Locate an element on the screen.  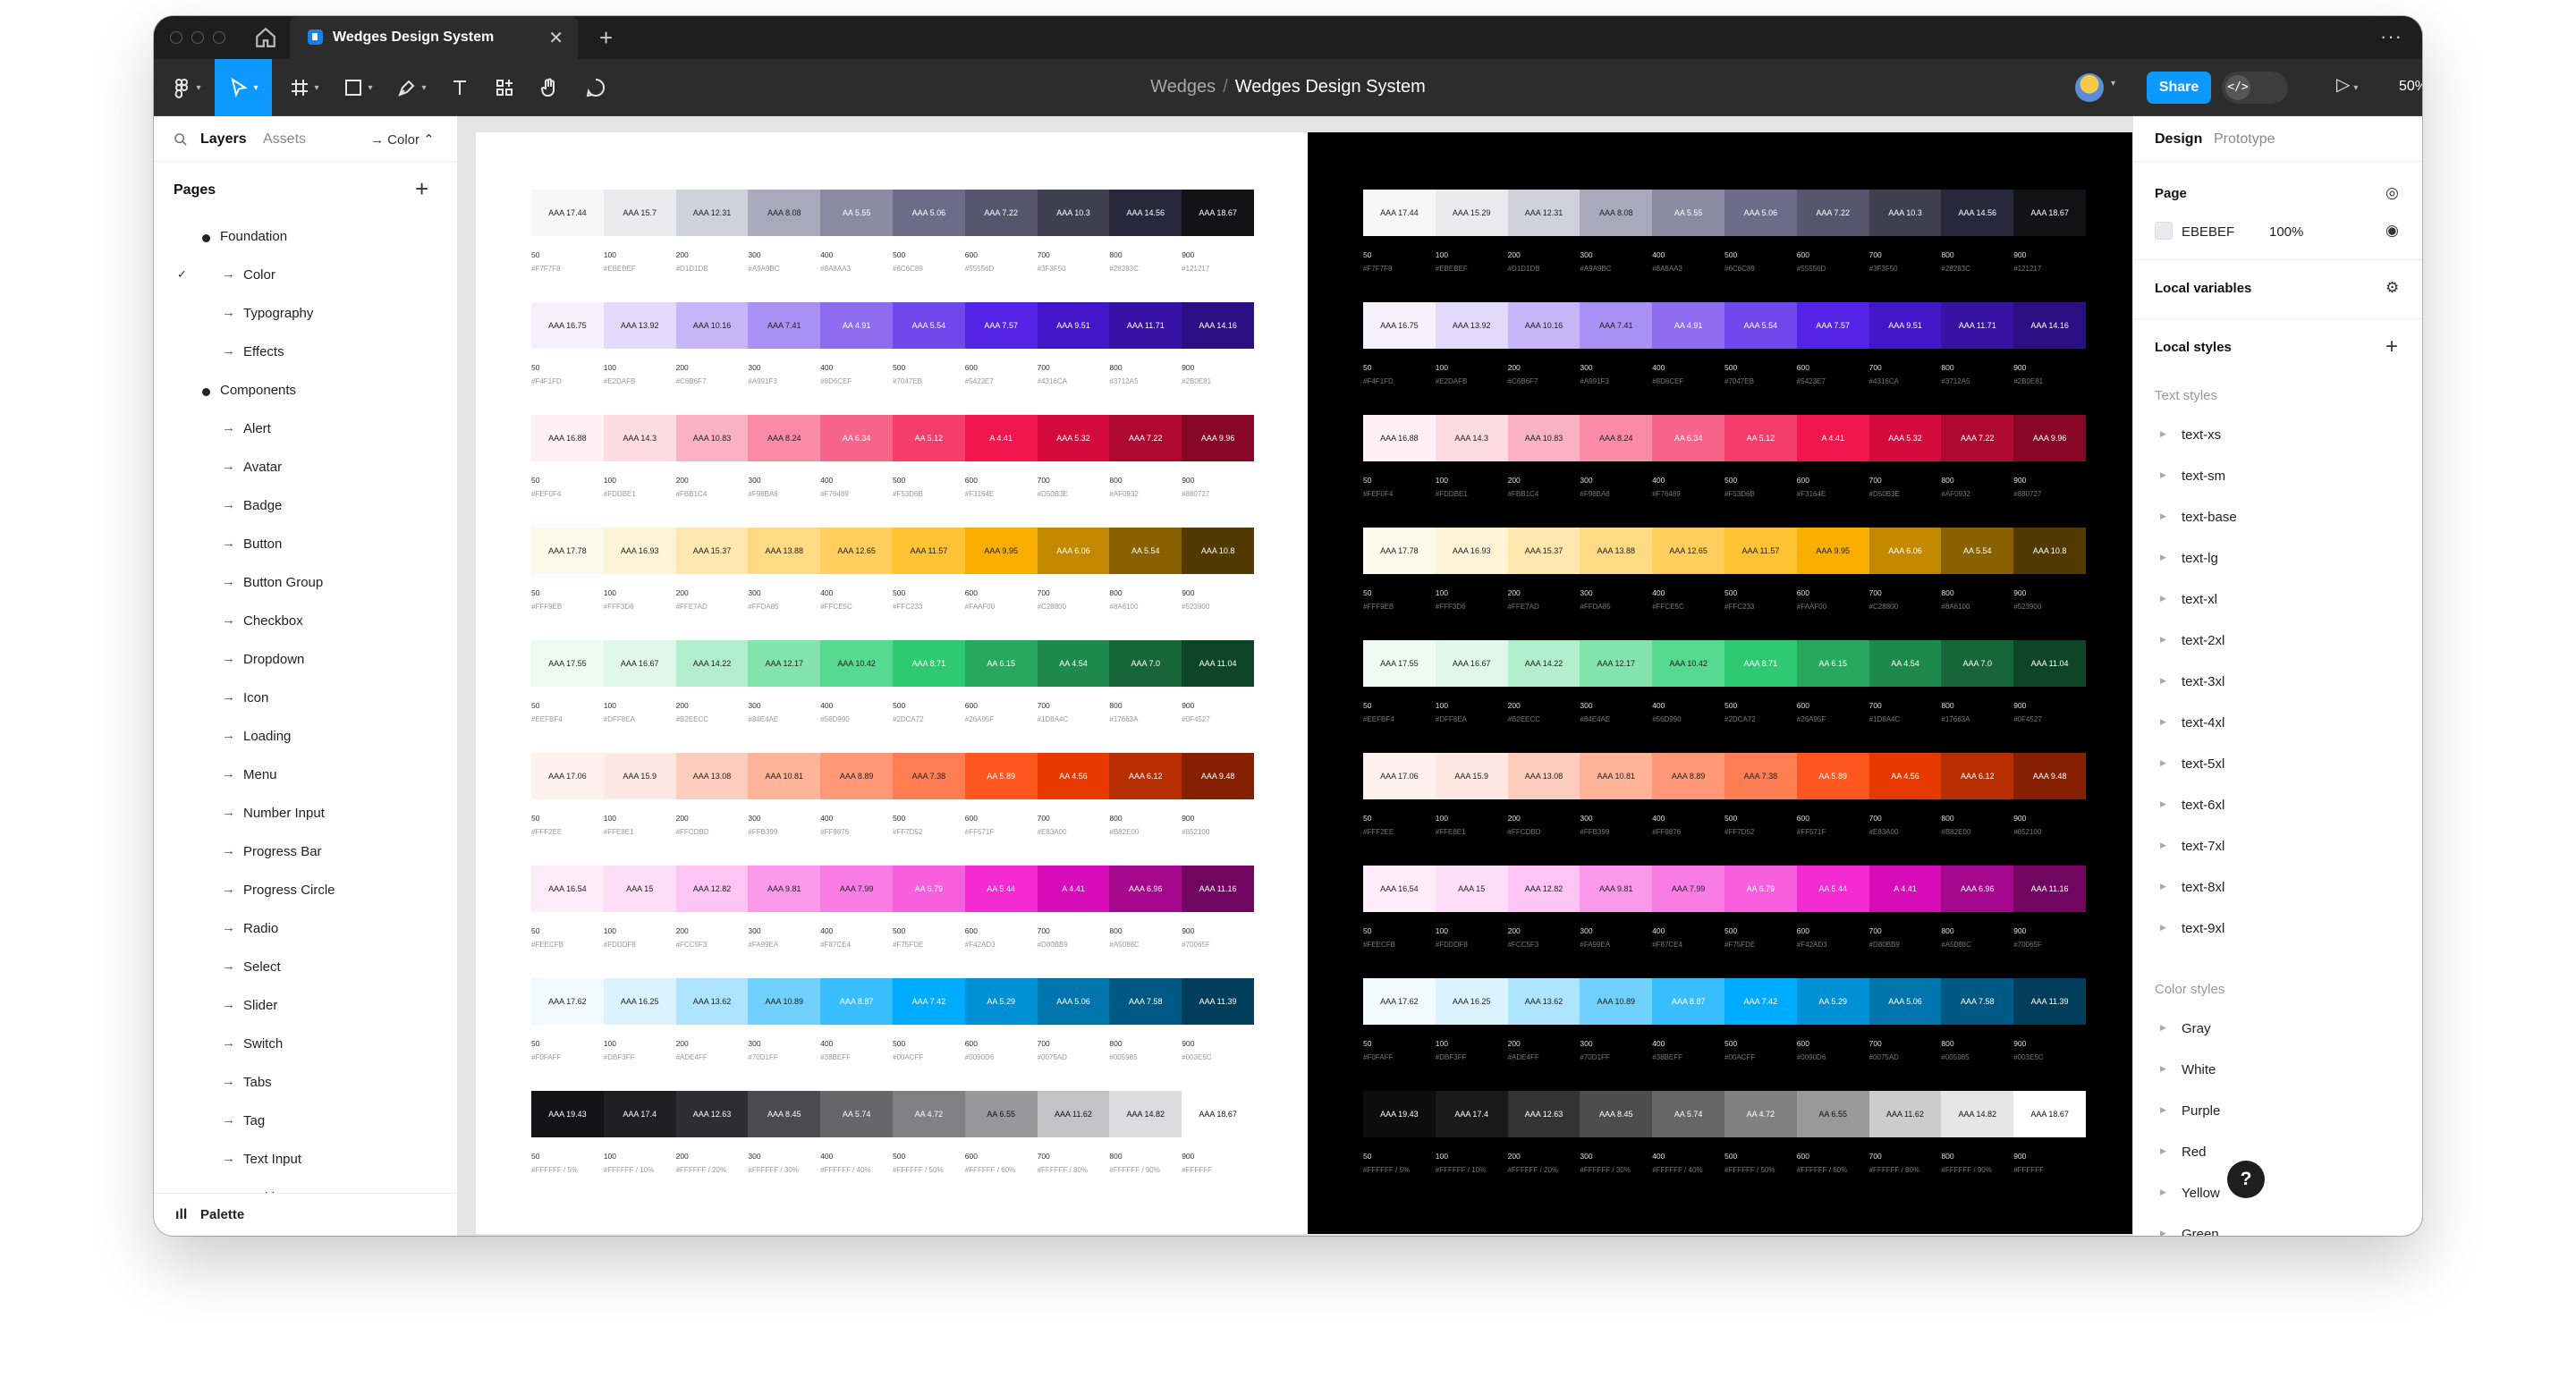
color-swatch: AAA 17.44 is located at coordinates (567, 213).